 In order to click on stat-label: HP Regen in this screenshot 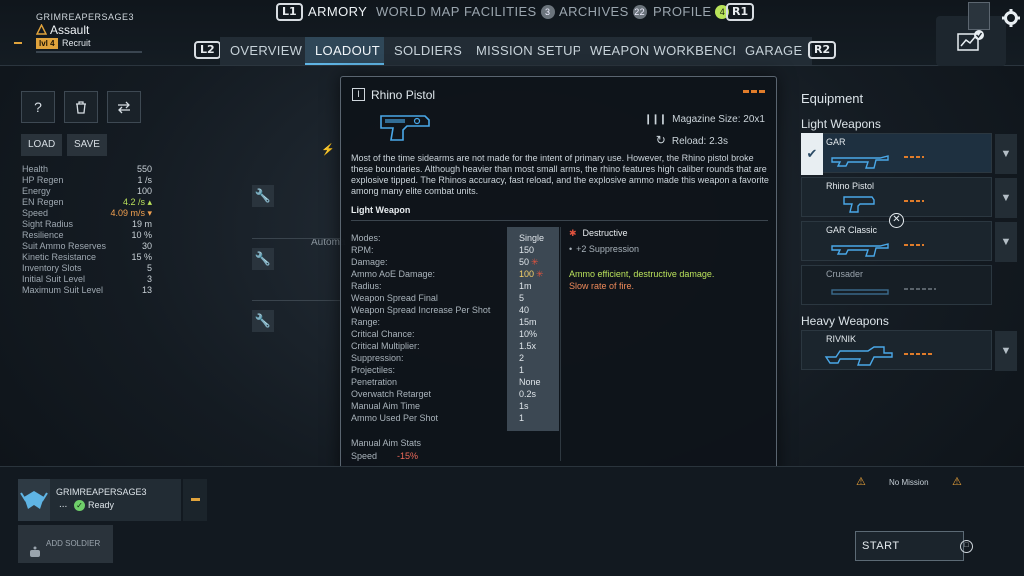, I will do `click(43, 180)`.